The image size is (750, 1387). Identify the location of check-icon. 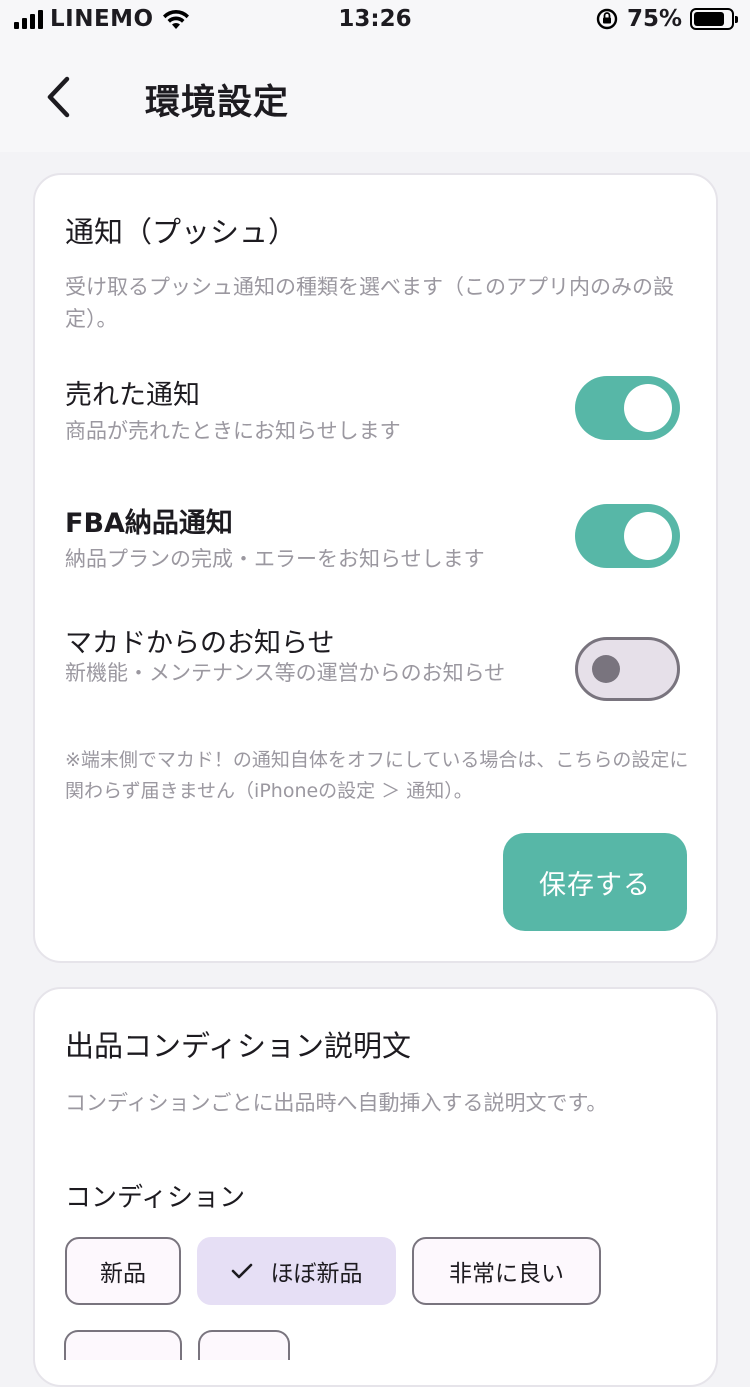
(241, 1271).